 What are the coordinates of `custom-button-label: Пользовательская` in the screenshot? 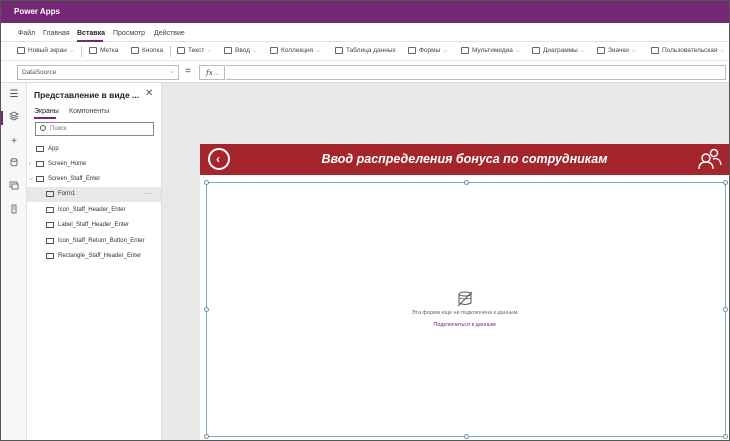 It's located at (690, 50).